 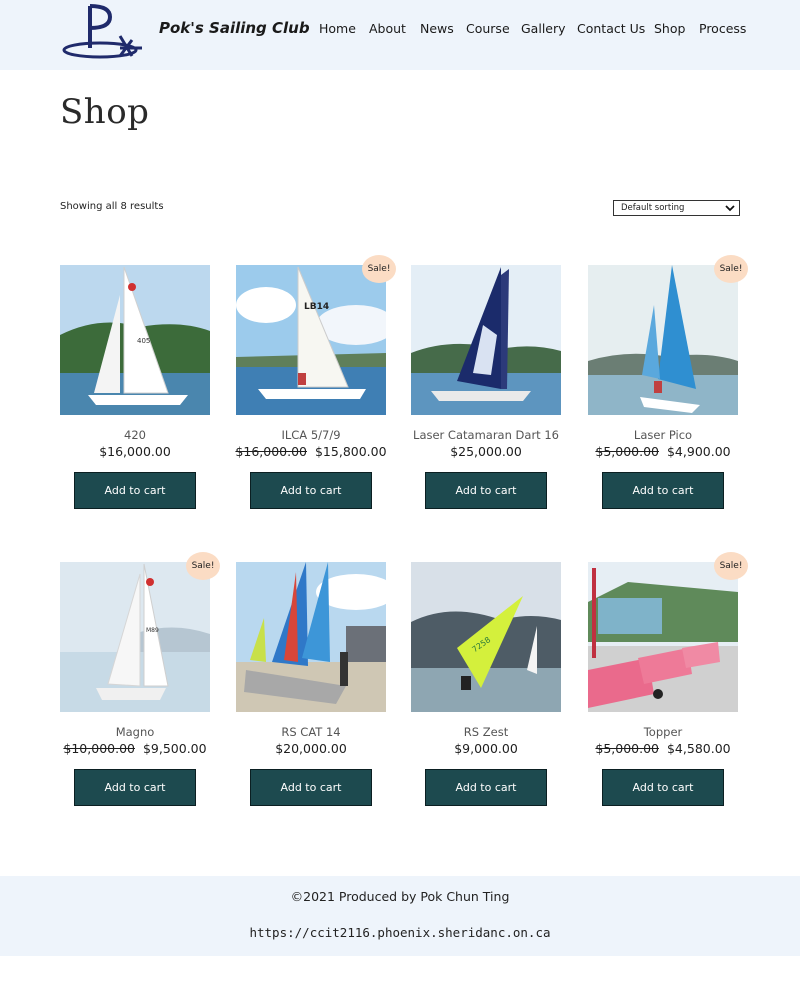 I want to click on product-price: $5,000.00 $4,580.00, so click(x=663, y=748).